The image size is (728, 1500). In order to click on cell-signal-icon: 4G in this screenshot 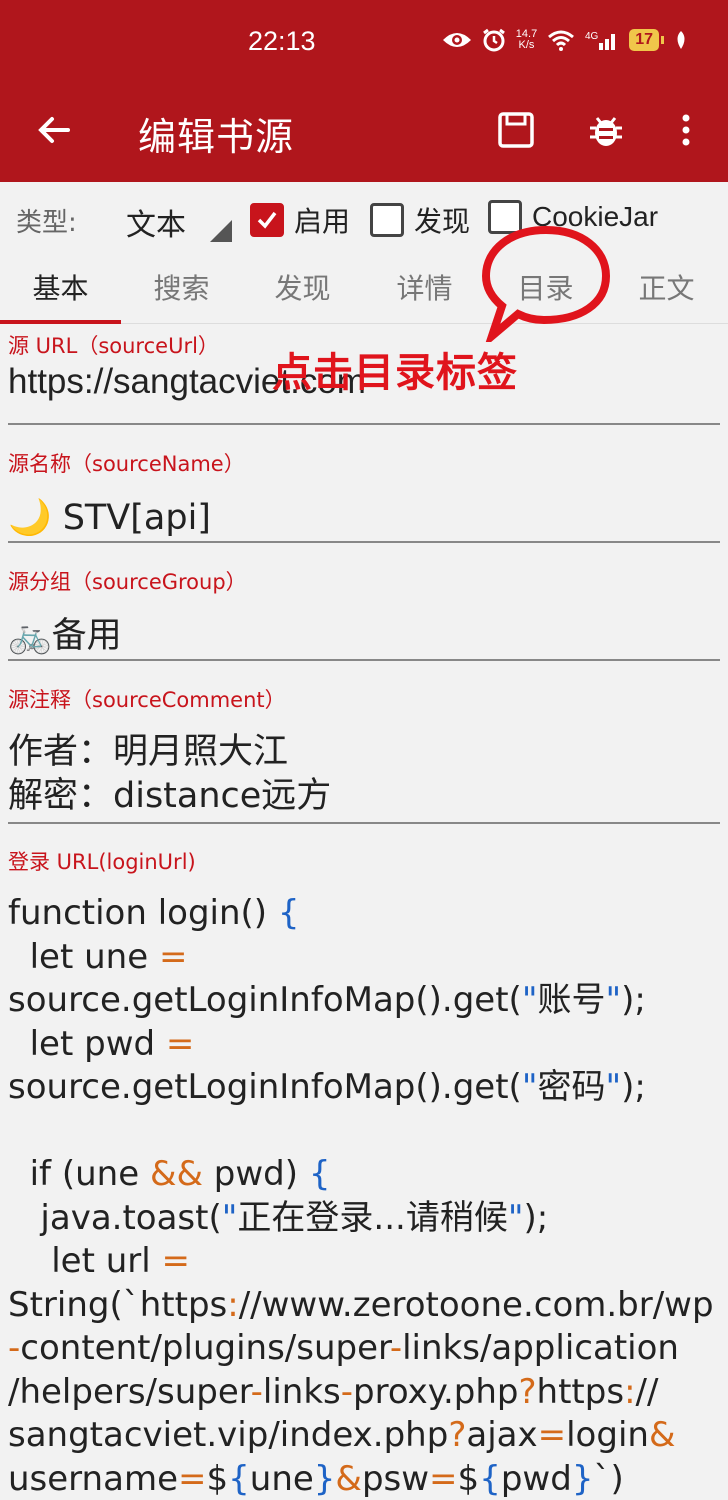, I will do `click(600, 40)`.